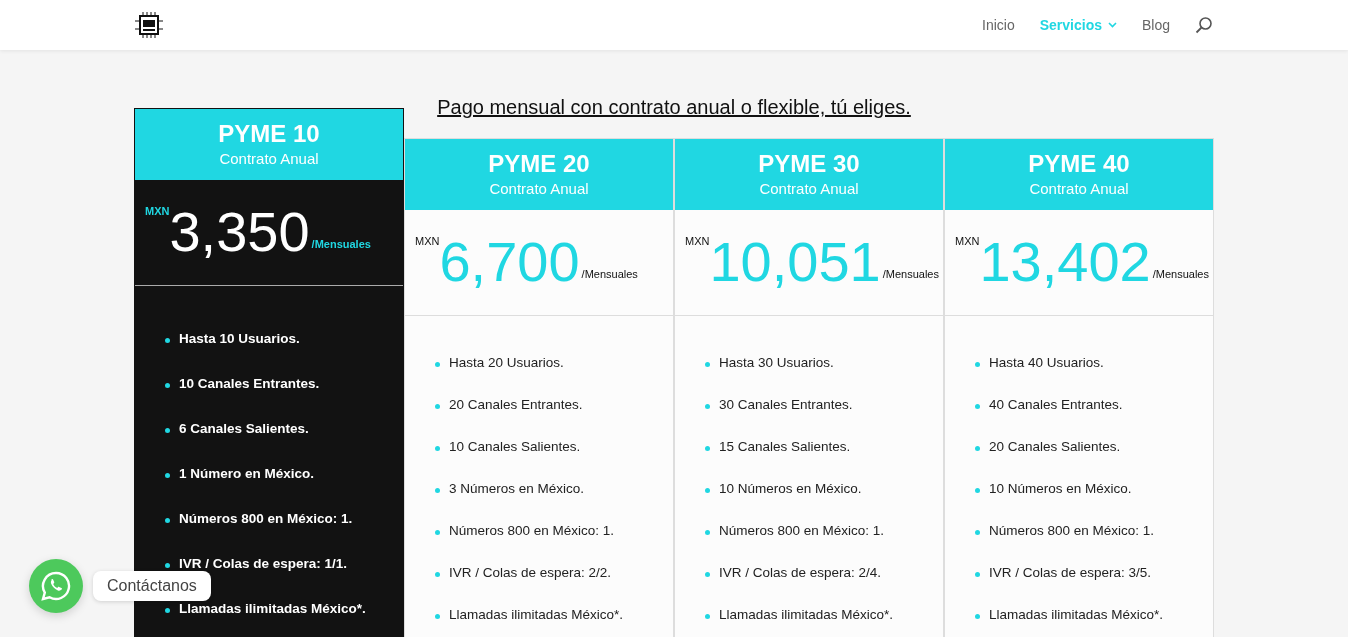  Describe the element at coordinates (1204, 25) in the screenshot. I see `search-icon` at that location.